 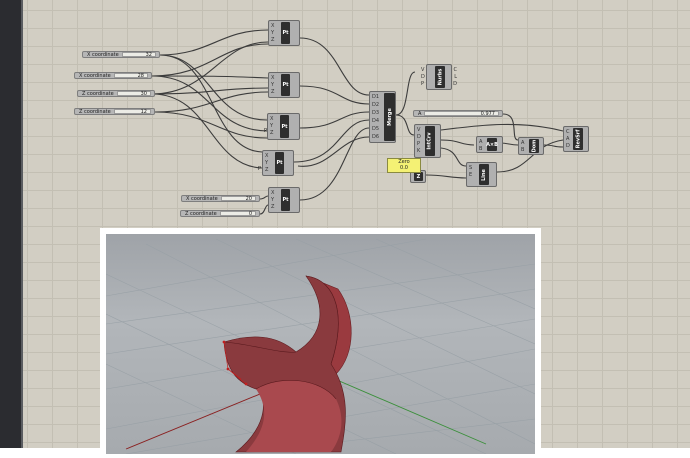 I want to click on z-coordinate-slider-2: Z coordinate 12, so click(x=114, y=111).